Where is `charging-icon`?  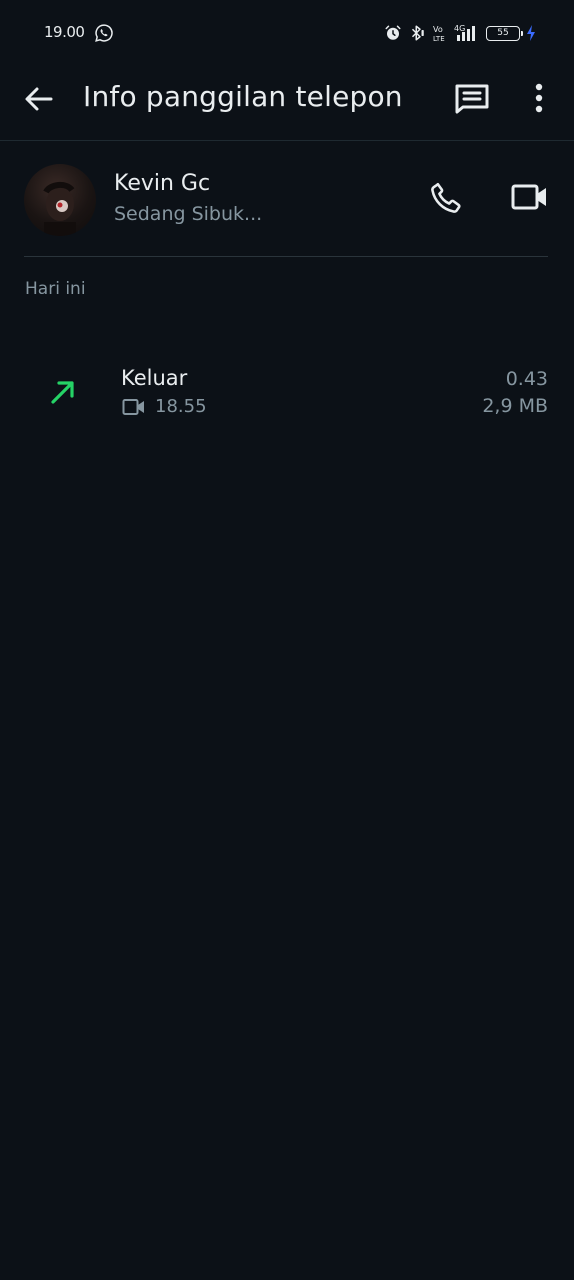
charging-icon is located at coordinates (531, 33).